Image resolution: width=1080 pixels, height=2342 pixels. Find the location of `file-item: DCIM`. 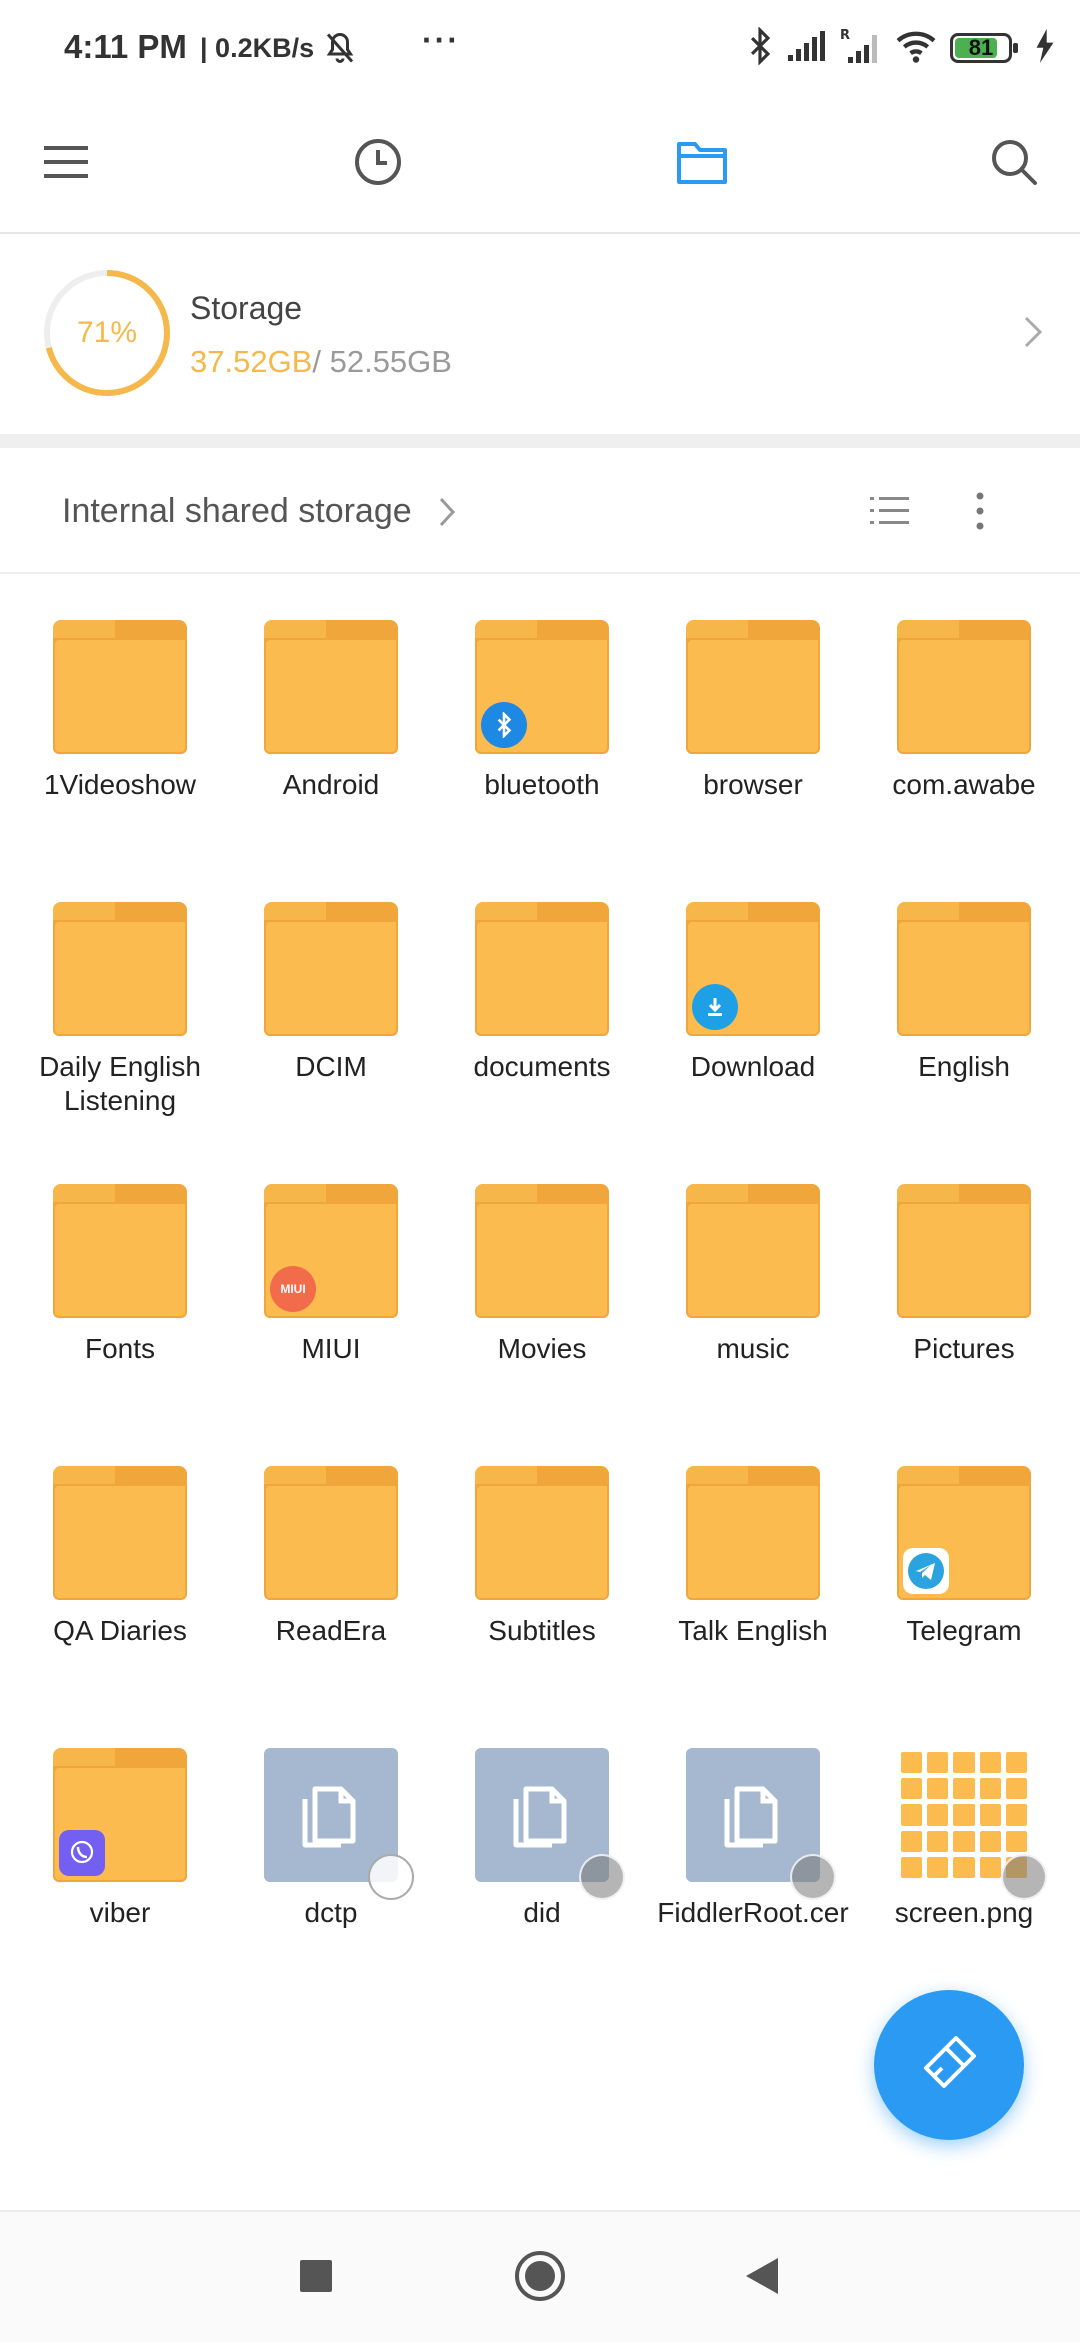

file-item: DCIM is located at coordinates (331, 993).